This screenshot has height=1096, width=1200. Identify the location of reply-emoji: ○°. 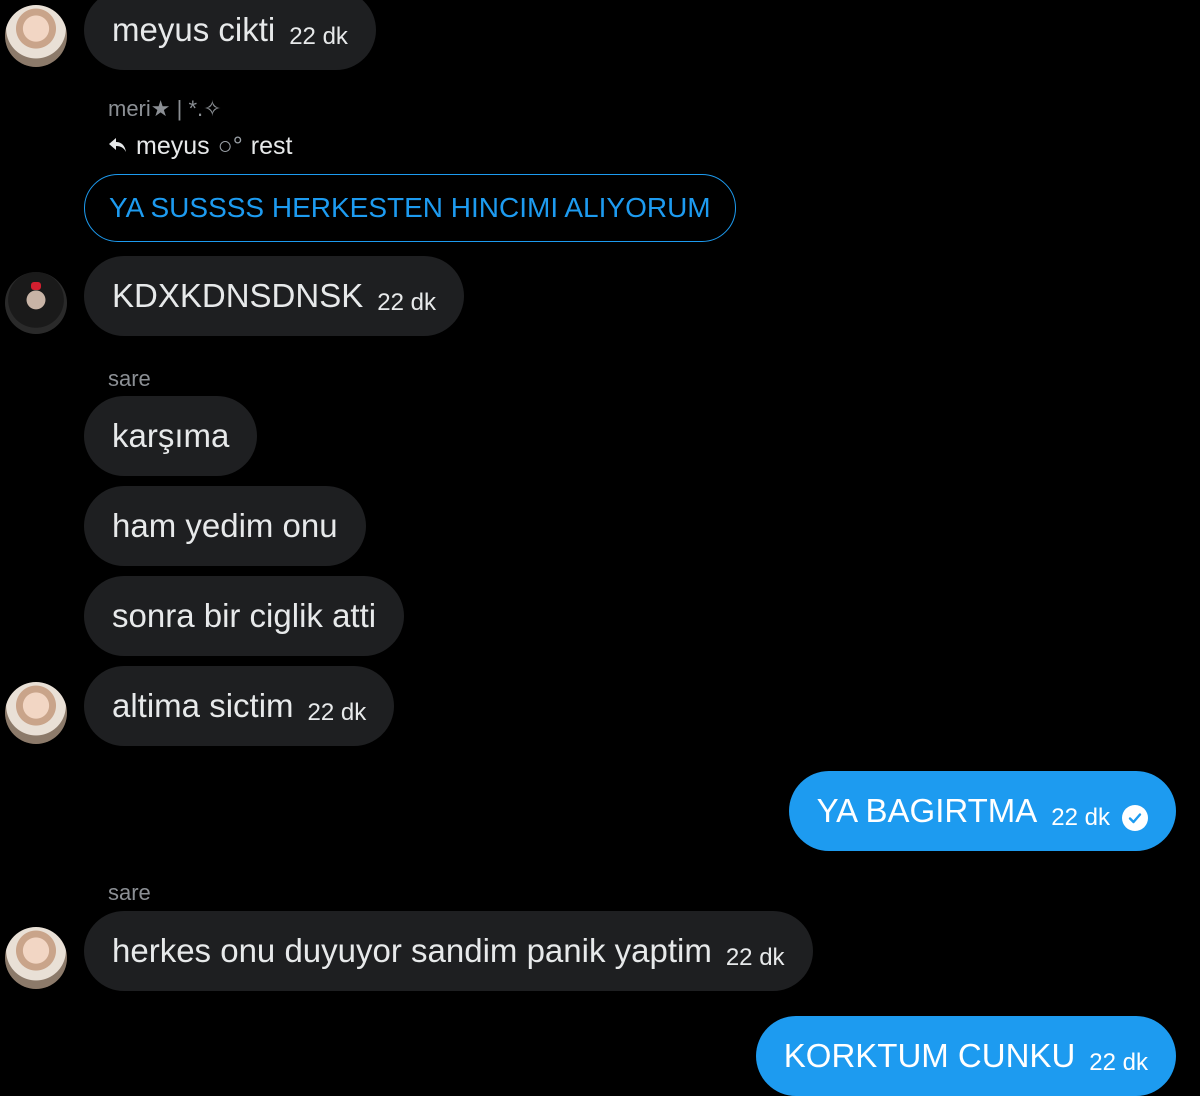
(230, 146).